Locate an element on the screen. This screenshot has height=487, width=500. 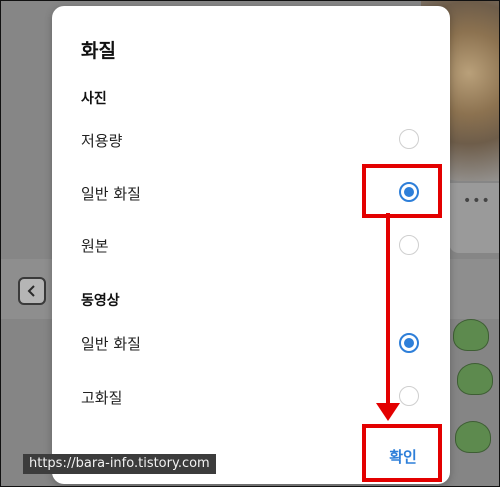
annotation-arrow-head is located at coordinates (388, 412).